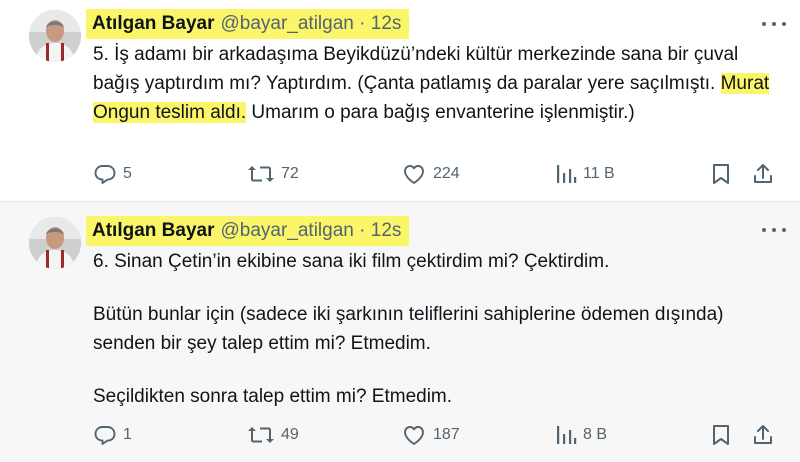 This screenshot has width=800, height=462. I want to click on like-count: 187, so click(446, 434).